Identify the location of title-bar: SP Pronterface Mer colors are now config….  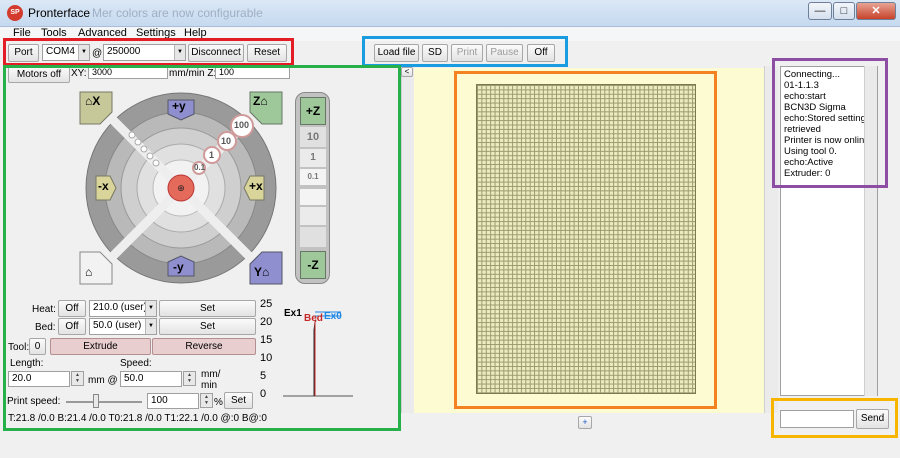
(450, 13).